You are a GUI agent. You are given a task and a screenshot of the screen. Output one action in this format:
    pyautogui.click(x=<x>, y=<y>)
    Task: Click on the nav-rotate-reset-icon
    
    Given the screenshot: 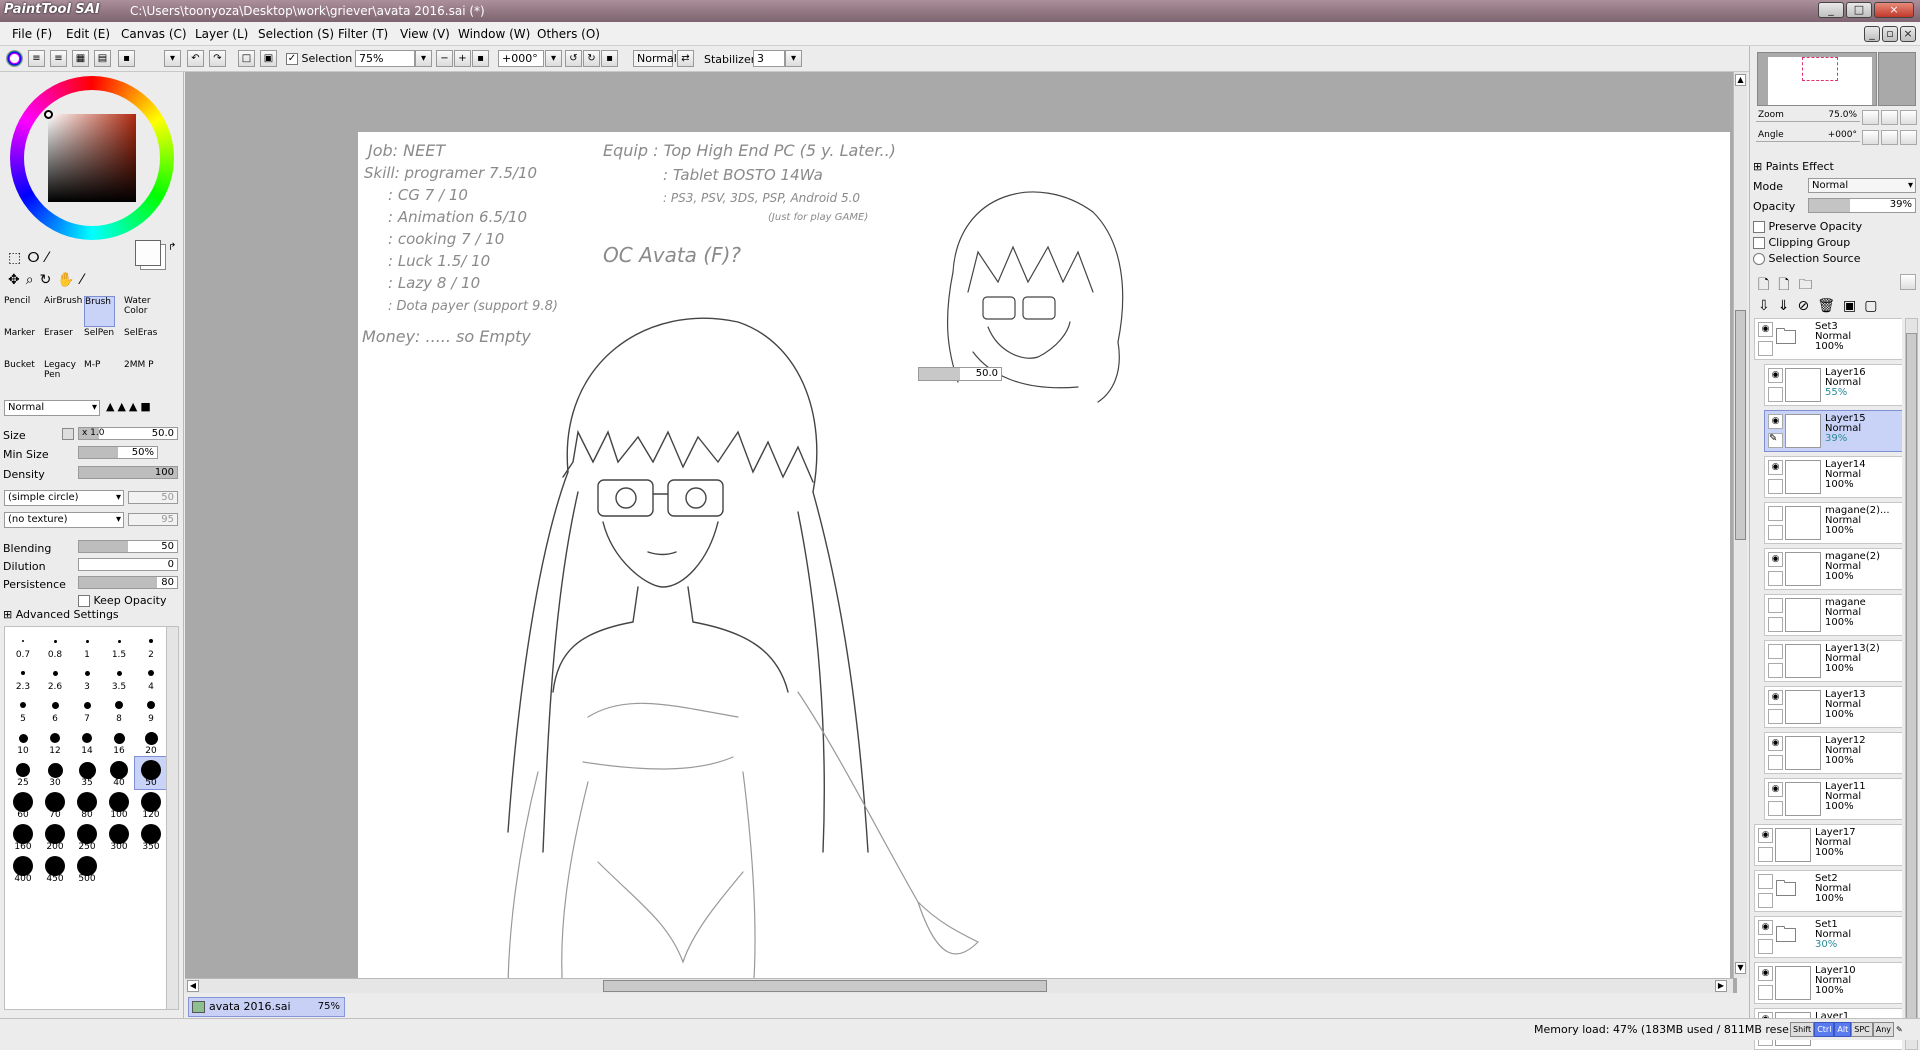 What is the action you would take?
    pyautogui.click(x=1908, y=137)
    